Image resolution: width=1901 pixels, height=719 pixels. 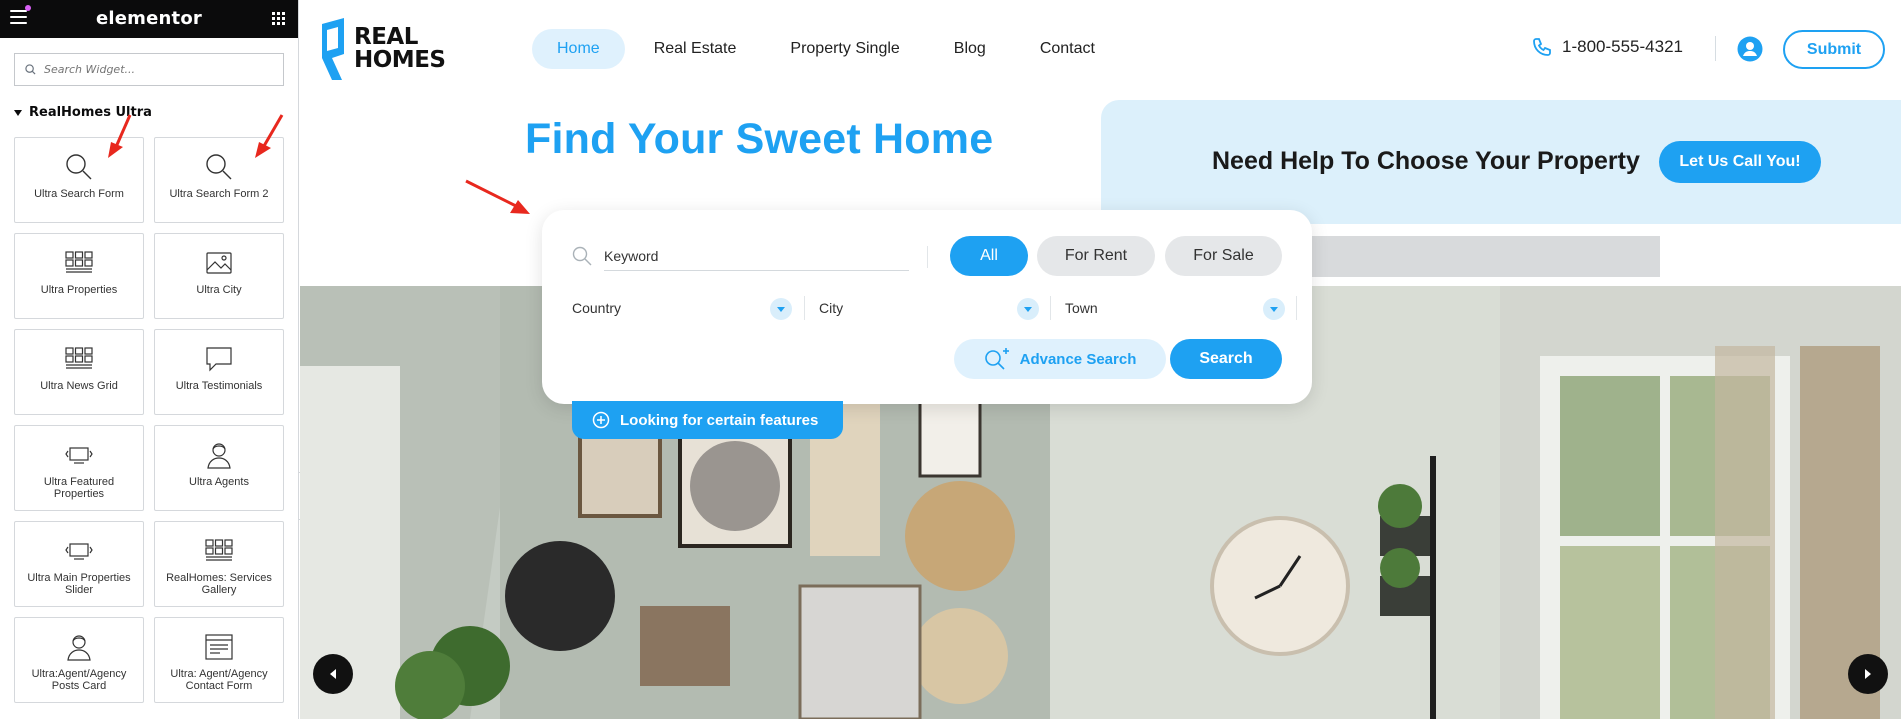 What do you see at coordinates (278, 18) in the screenshot?
I see `widgets-grid-icon` at bounding box center [278, 18].